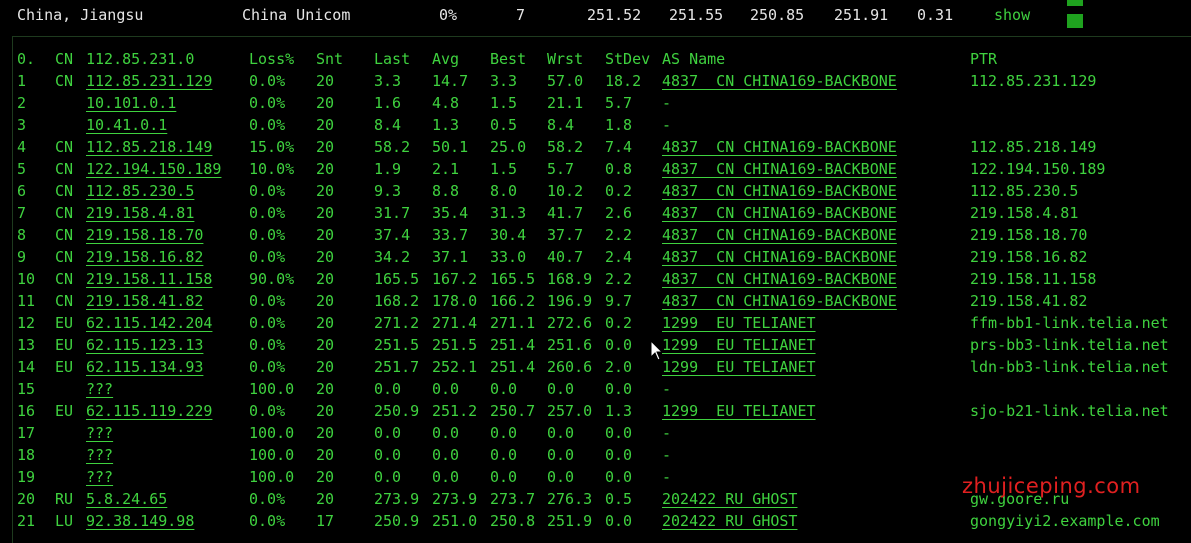 This screenshot has height=543, width=1191. I want to click on last-value: 250.9, so click(397, 411).